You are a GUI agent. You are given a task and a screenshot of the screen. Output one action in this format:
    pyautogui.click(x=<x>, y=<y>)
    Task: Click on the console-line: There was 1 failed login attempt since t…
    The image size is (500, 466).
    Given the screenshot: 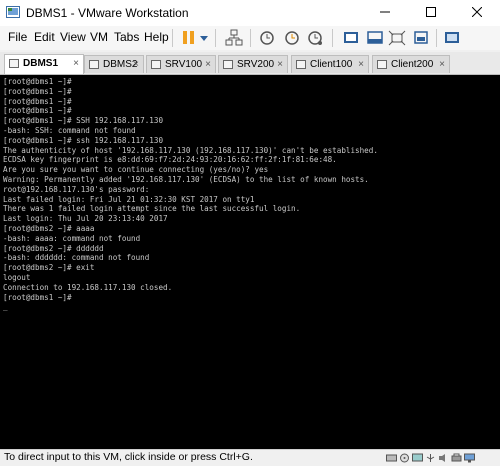 What is the action you would take?
    pyautogui.click(x=152, y=209)
    